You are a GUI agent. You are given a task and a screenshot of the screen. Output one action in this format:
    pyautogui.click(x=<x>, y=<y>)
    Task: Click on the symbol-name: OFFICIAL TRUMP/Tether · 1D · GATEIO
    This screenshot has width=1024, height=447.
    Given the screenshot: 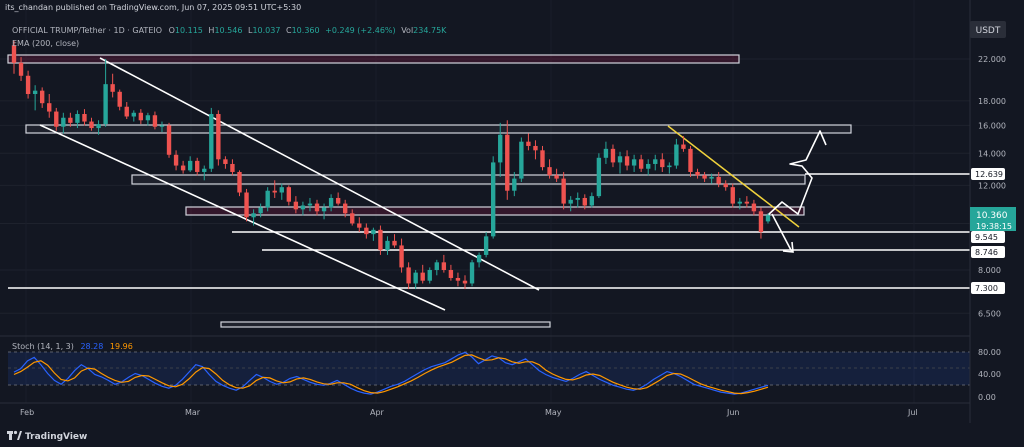 What is the action you would take?
    pyautogui.click(x=87, y=30)
    